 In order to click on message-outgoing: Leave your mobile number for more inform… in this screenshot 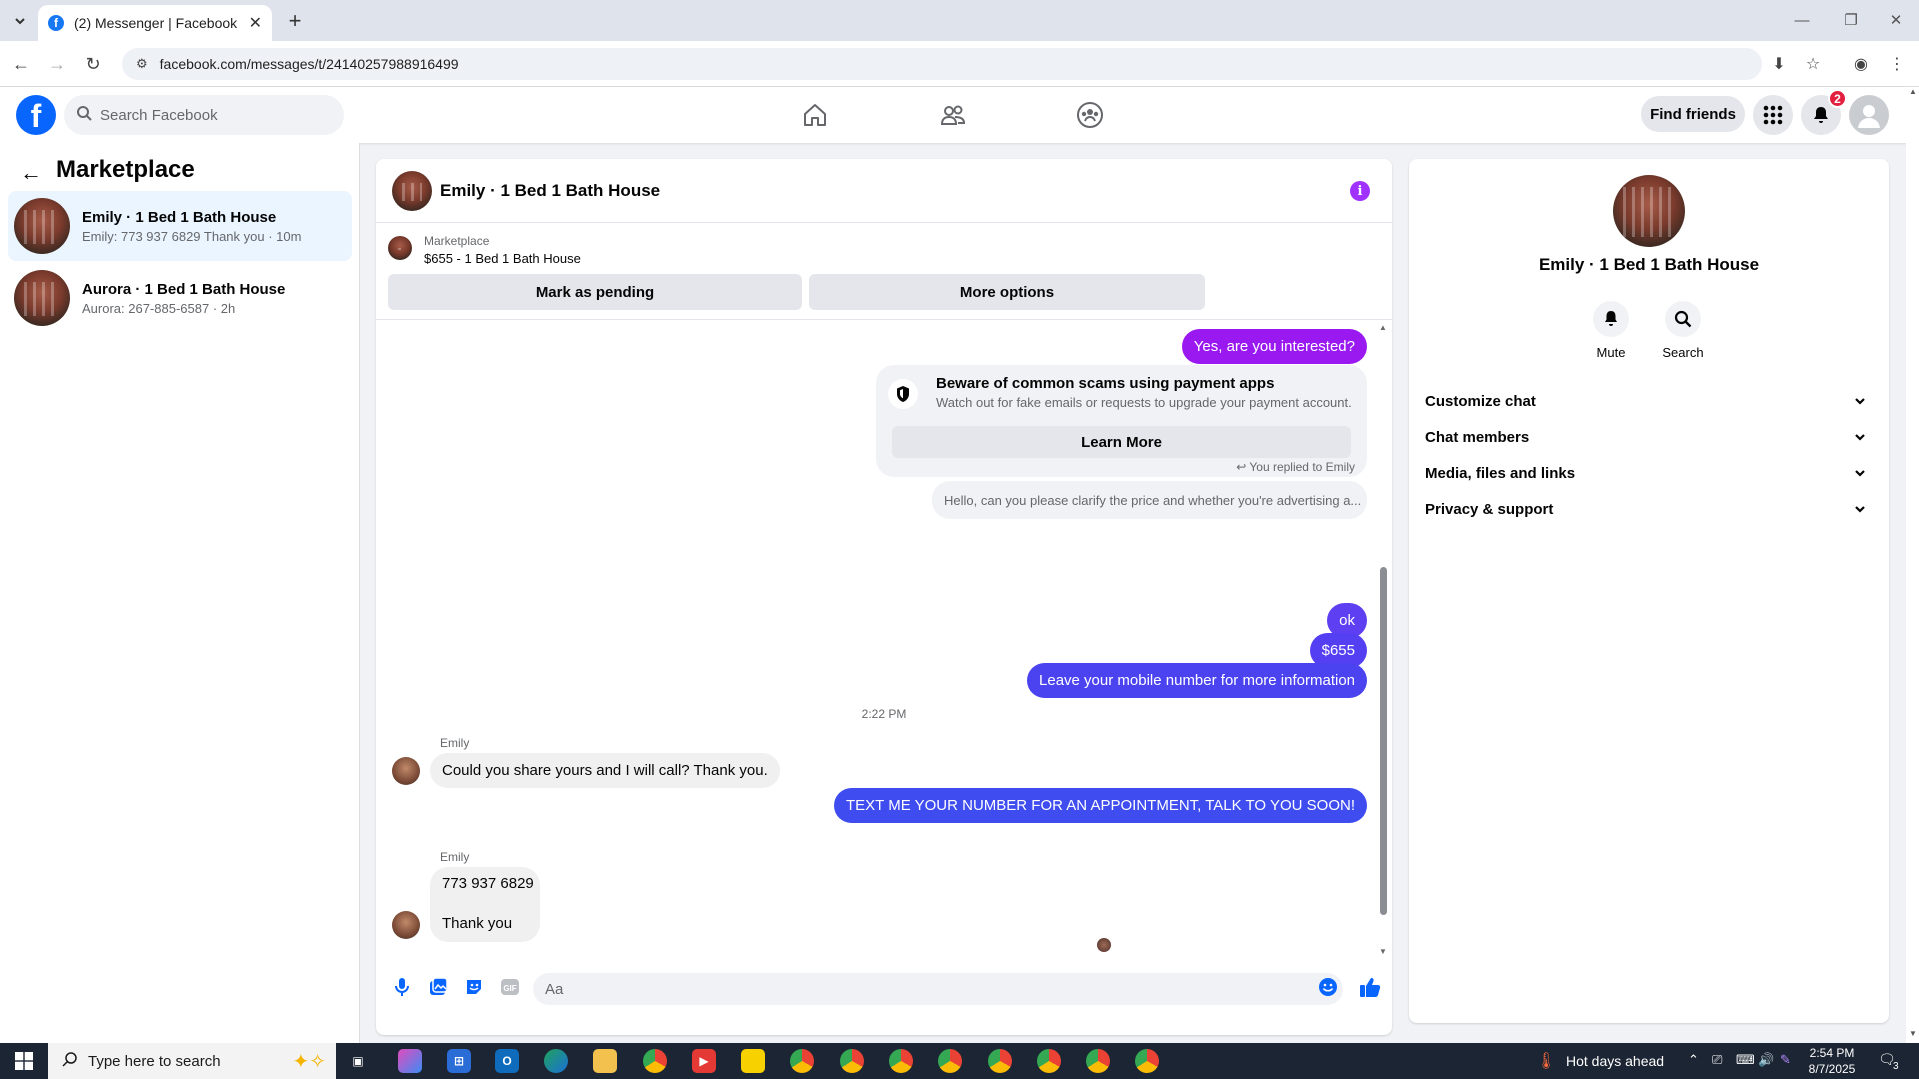, I will do `click(1197, 680)`.